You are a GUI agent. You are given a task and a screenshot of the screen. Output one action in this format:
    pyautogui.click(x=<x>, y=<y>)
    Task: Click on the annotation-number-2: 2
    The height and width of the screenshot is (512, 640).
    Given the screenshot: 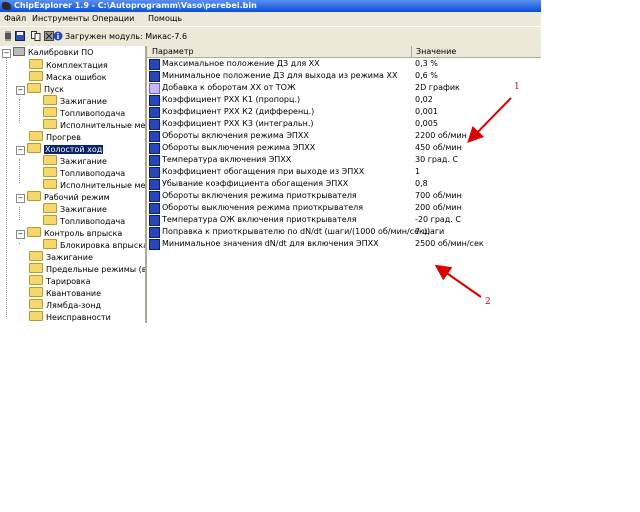 What is the action you would take?
    pyautogui.click(x=488, y=302)
    